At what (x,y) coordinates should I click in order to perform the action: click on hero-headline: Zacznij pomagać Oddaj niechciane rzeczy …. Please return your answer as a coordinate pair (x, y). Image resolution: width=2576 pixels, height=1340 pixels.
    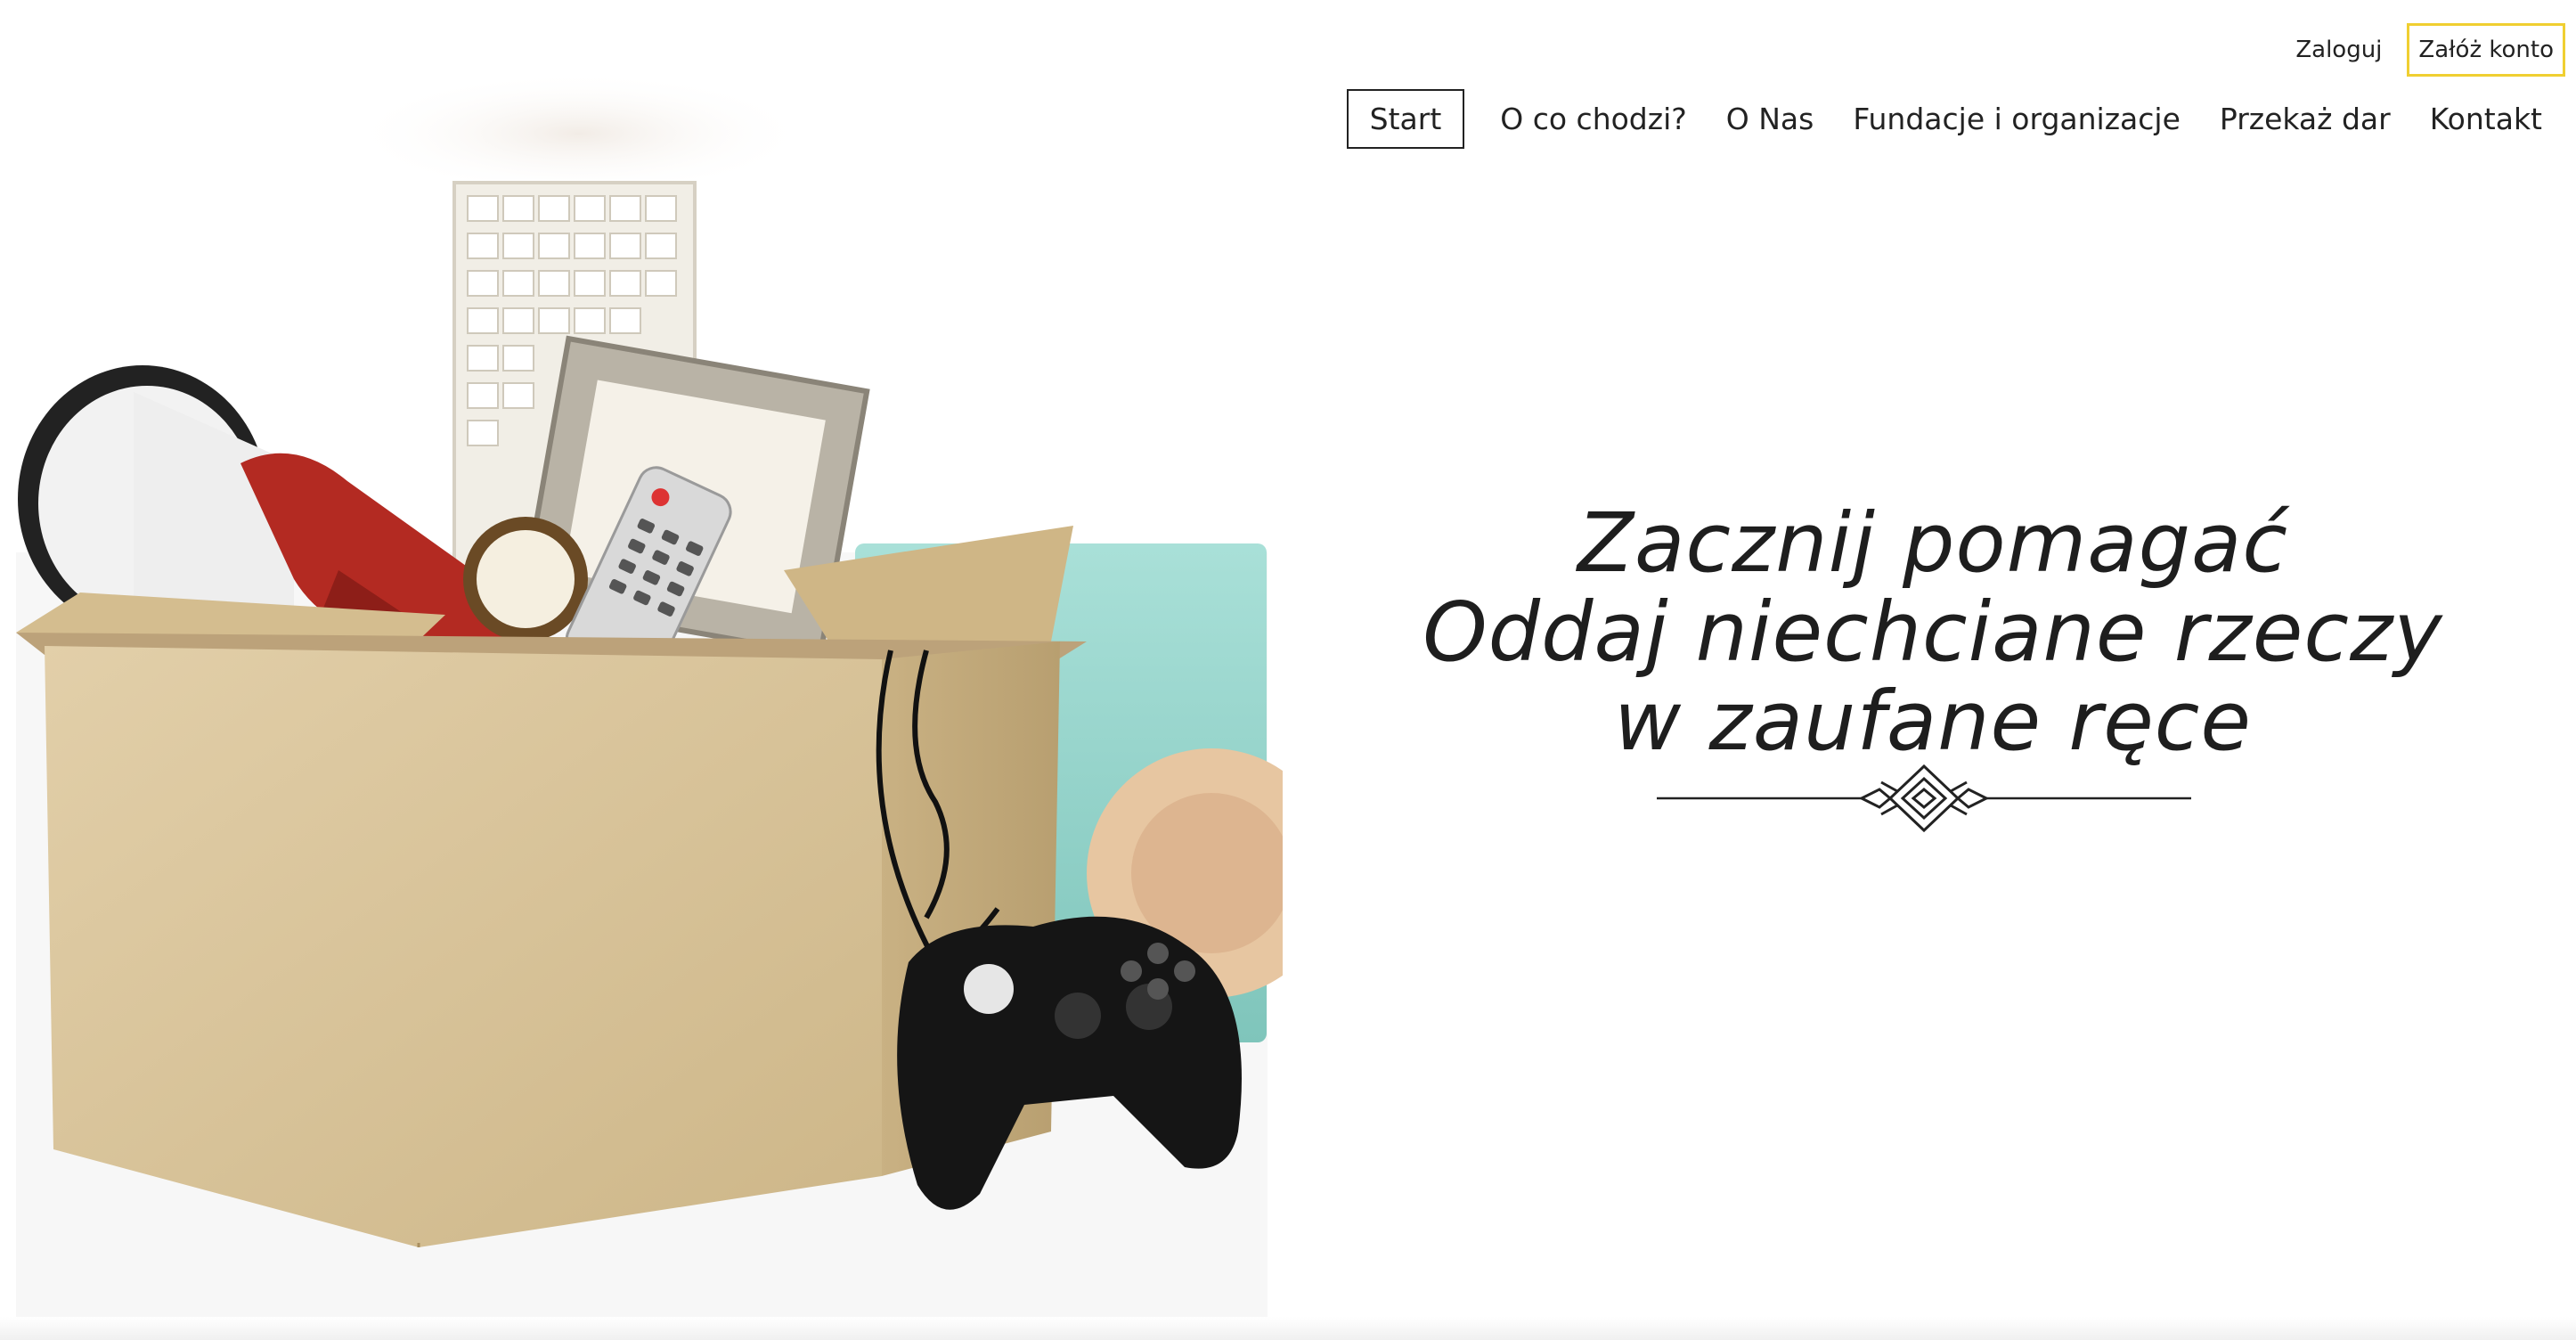
    Looking at the image, I should click on (1933, 632).